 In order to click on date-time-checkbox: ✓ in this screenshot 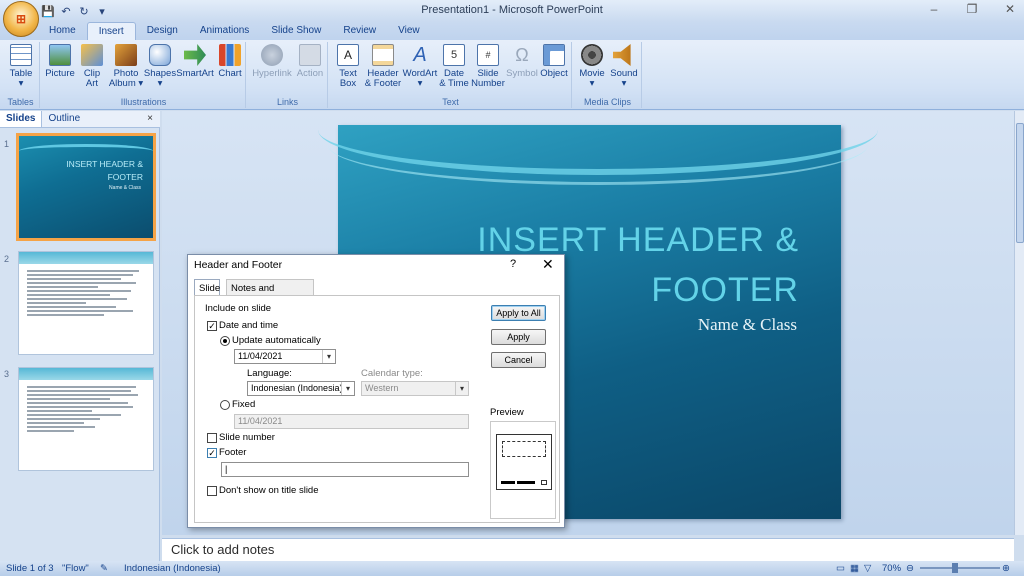, I will do `click(212, 326)`.